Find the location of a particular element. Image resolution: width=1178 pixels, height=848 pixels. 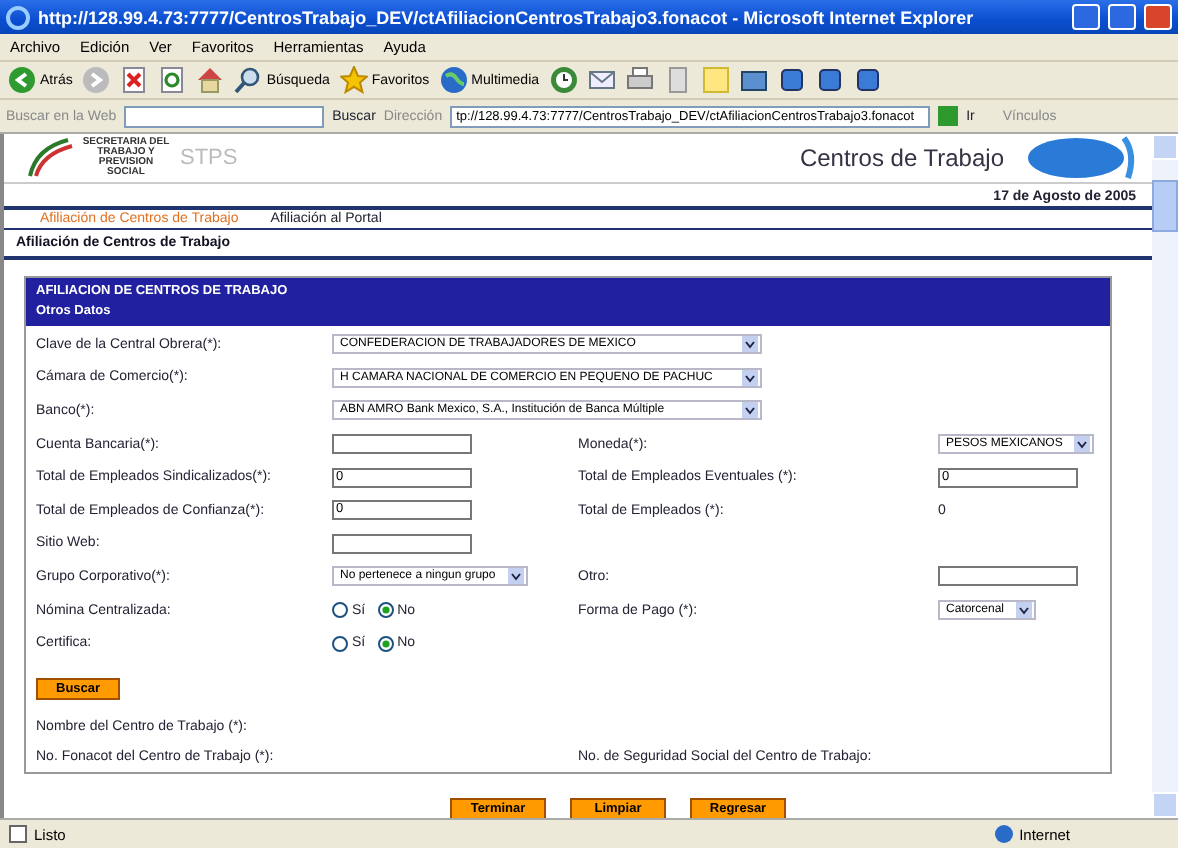

envelope-icon is located at coordinates (601, 80).